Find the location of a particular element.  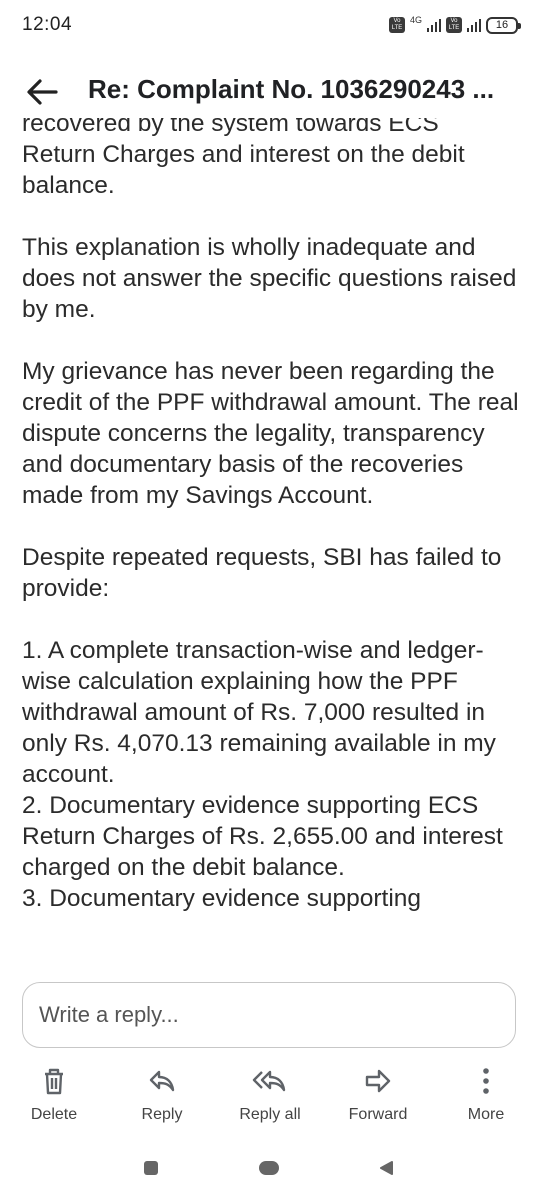

action-bar: Delete Reply Reply all Forward More is located at coordinates (270, 1100).